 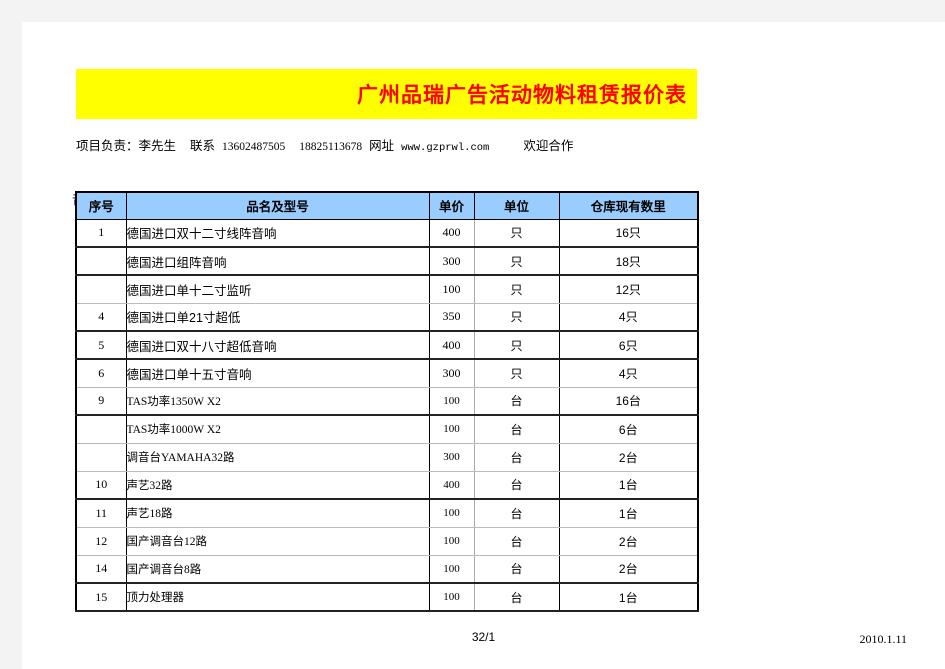 What do you see at coordinates (157, 146) in the screenshot?
I see `project-owner-name: 李先生` at bounding box center [157, 146].